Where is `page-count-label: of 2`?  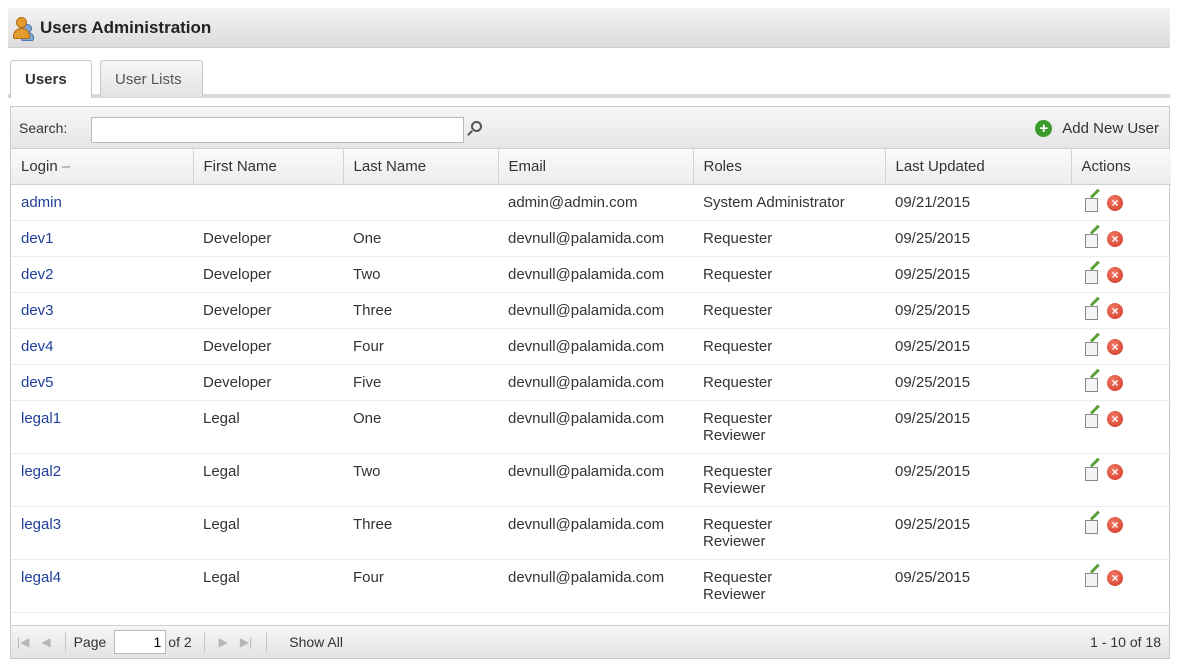
page-count-label: of 2 is located at coordinates (180, 642).